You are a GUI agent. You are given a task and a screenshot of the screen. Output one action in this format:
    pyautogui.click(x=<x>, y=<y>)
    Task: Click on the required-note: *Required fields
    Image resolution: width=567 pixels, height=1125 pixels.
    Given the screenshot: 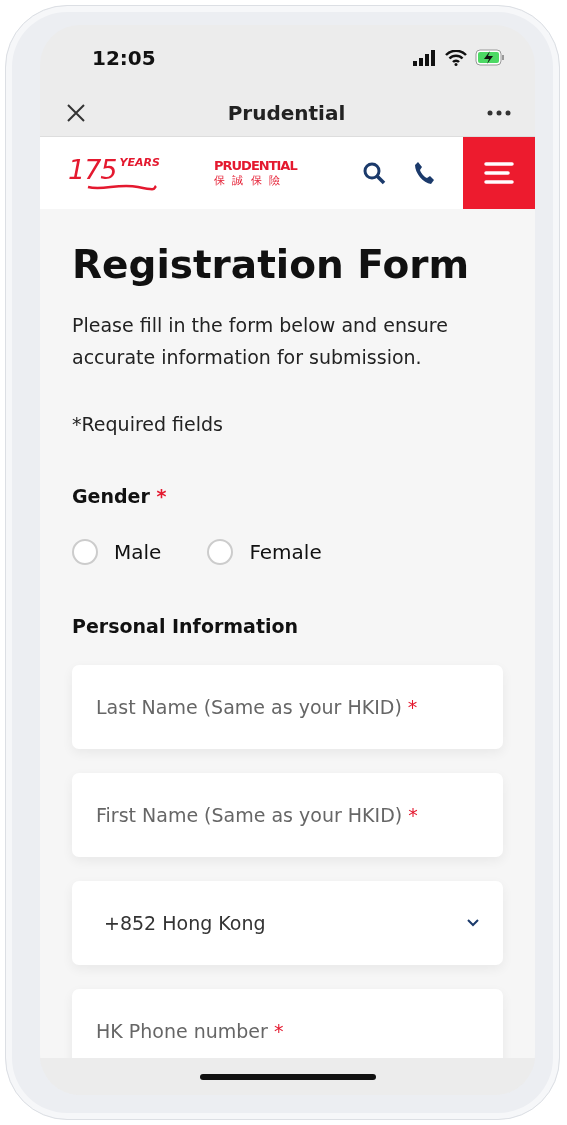 What is the action you would take?
    pyautogui.click(x=148, y=424)
    